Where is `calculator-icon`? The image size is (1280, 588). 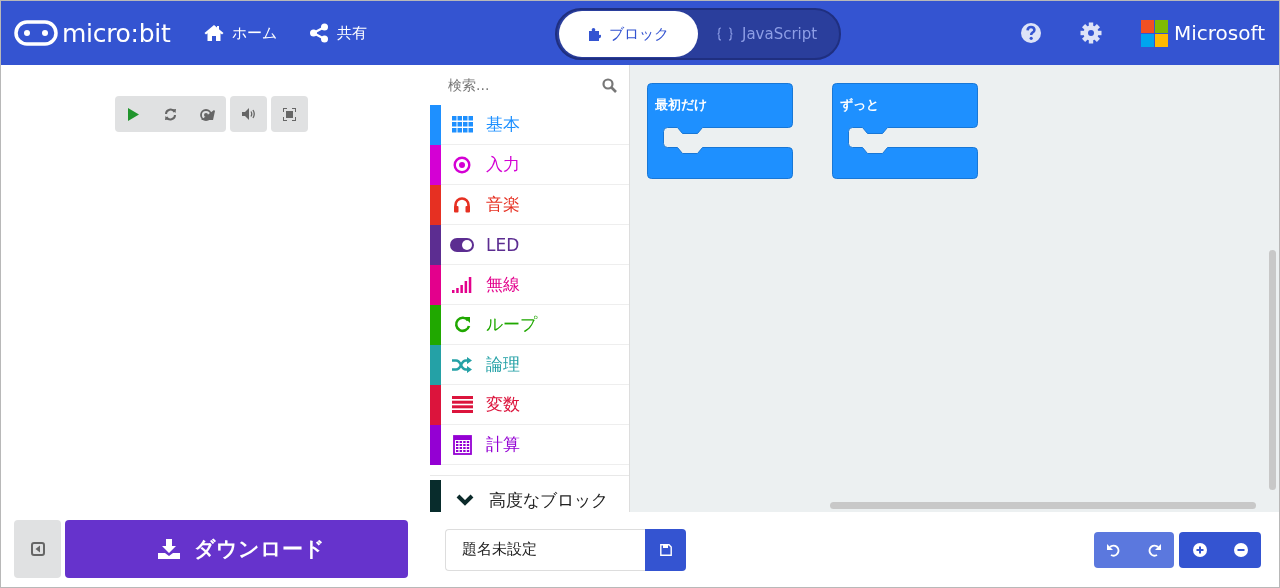
calculator-icon is located at coordinates (462, 444).